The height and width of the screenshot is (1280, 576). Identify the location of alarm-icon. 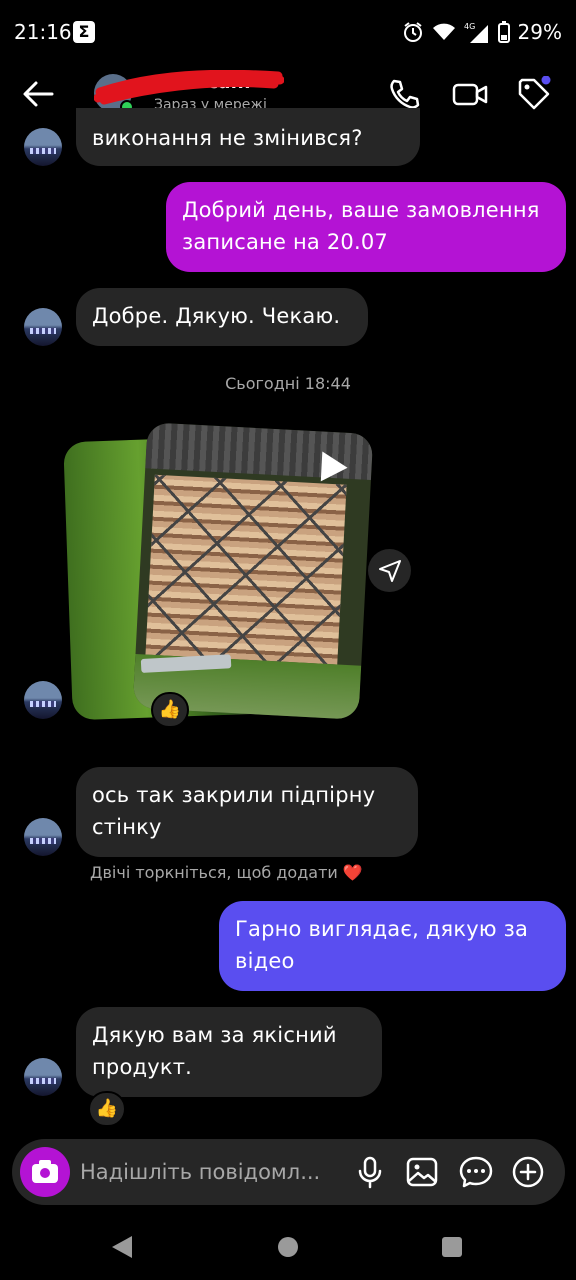
(412, 32).